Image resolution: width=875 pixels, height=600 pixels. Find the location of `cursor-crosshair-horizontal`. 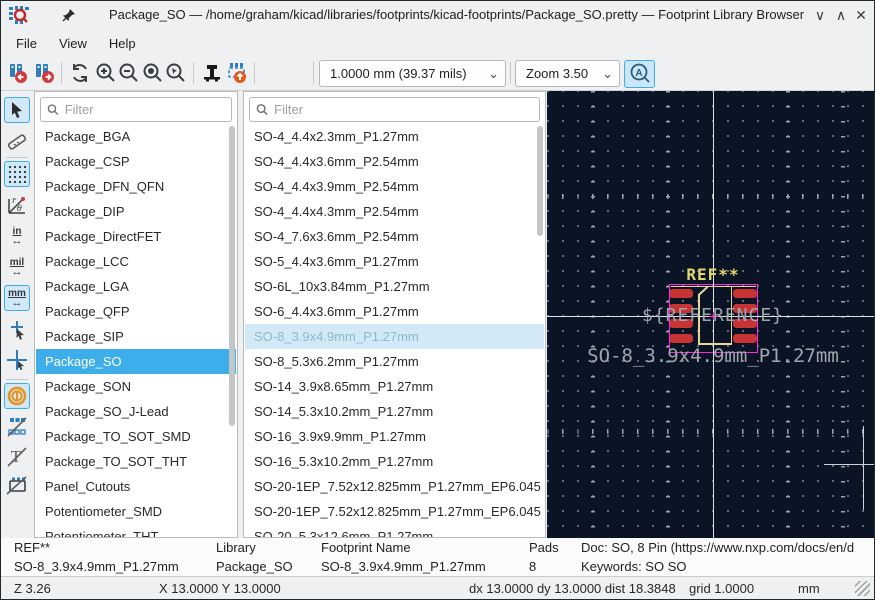

cursor-crosshair-horizontal is located at coordinates (849, 464).